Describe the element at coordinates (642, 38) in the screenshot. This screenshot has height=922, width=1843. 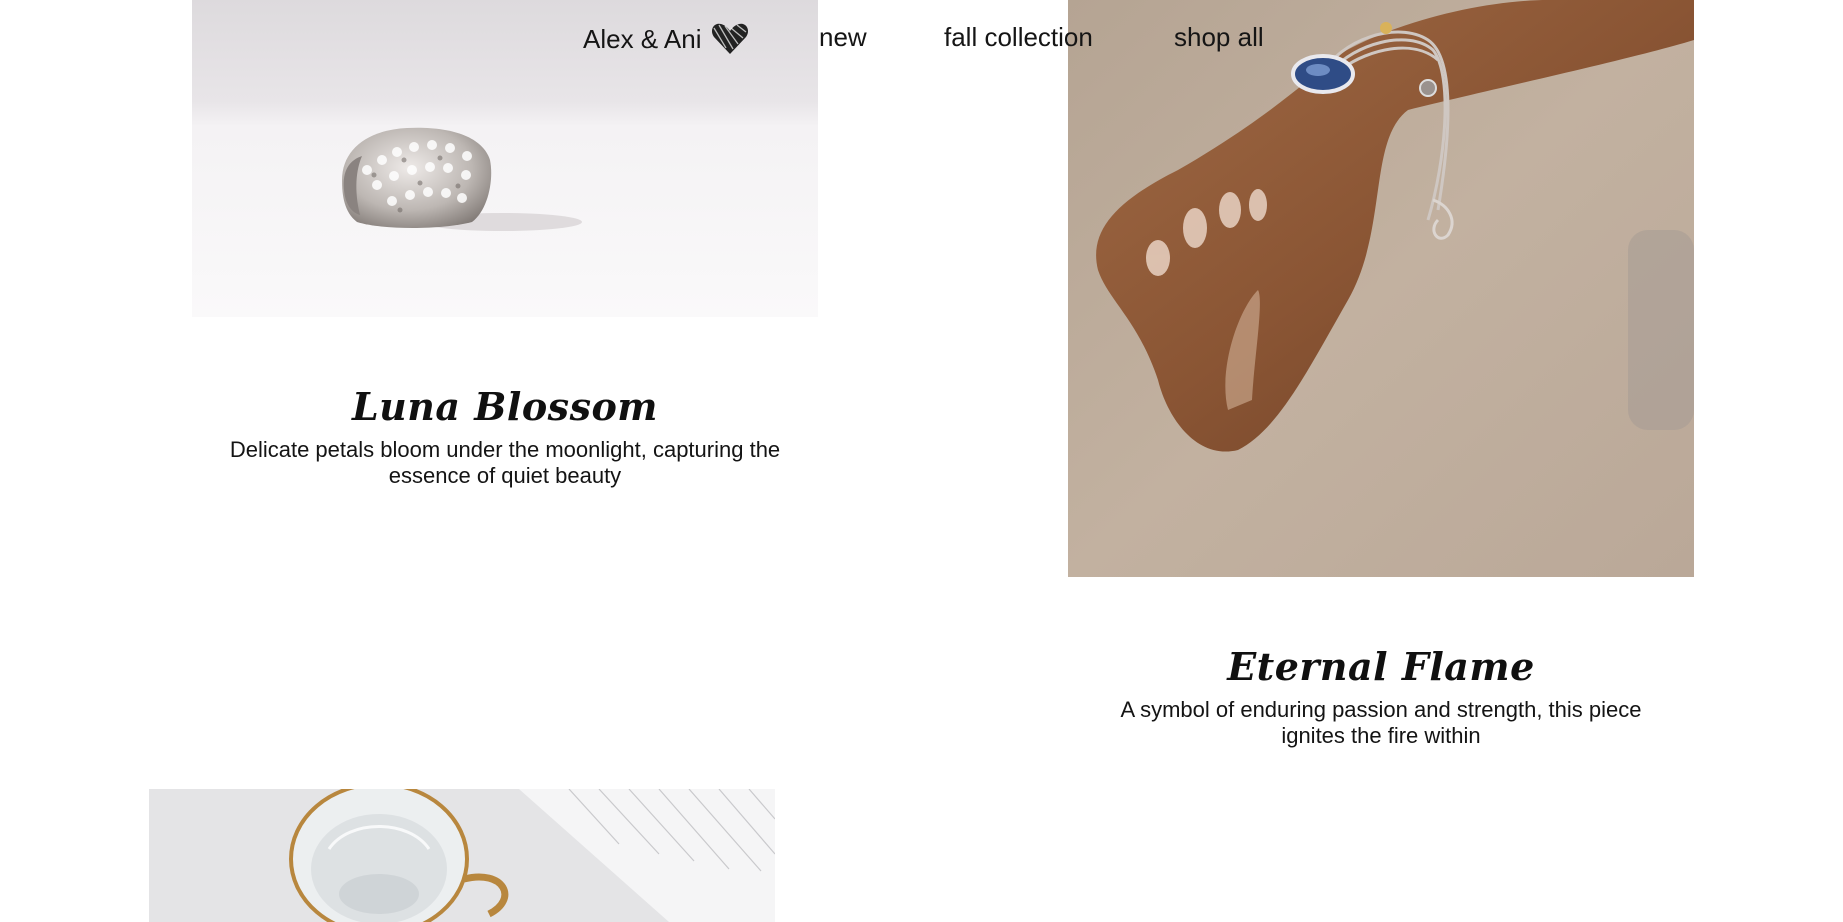
I see `brand-name: Alex & Ani` at that location.